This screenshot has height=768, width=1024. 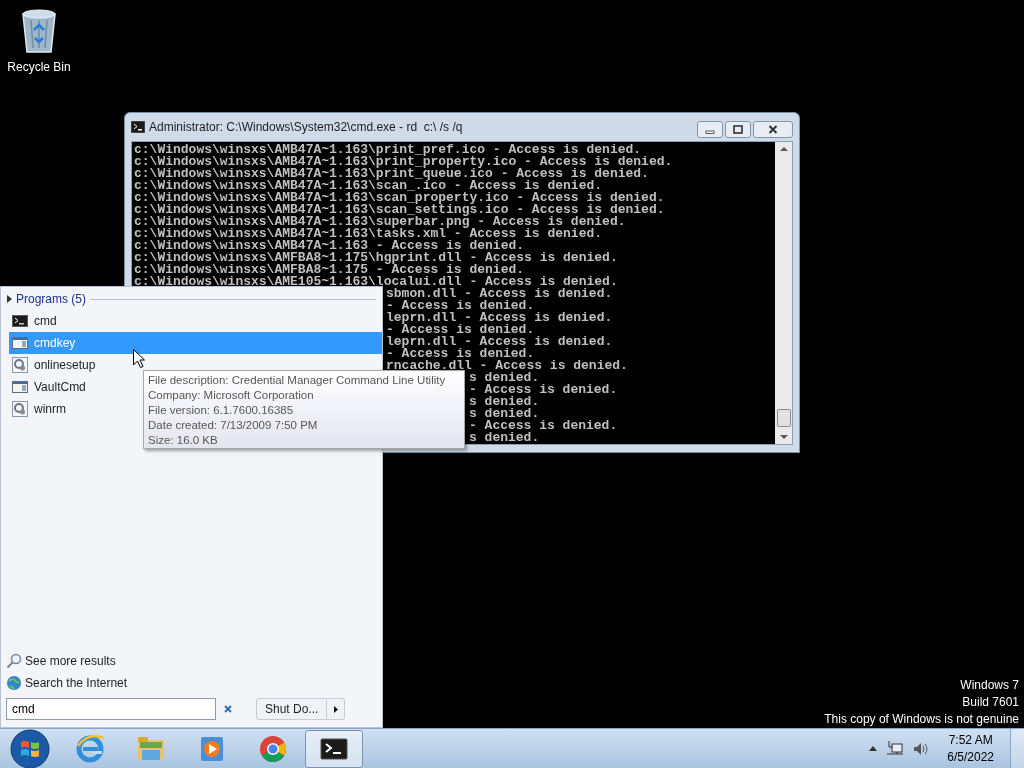 What do you see at coordinates (368, 186) in the screenshot?
I see `console-line: c:\Windows\winsxs\AMB47A~1.163\scan_.ico - Access is denied.` at bounding box center [368, 186].